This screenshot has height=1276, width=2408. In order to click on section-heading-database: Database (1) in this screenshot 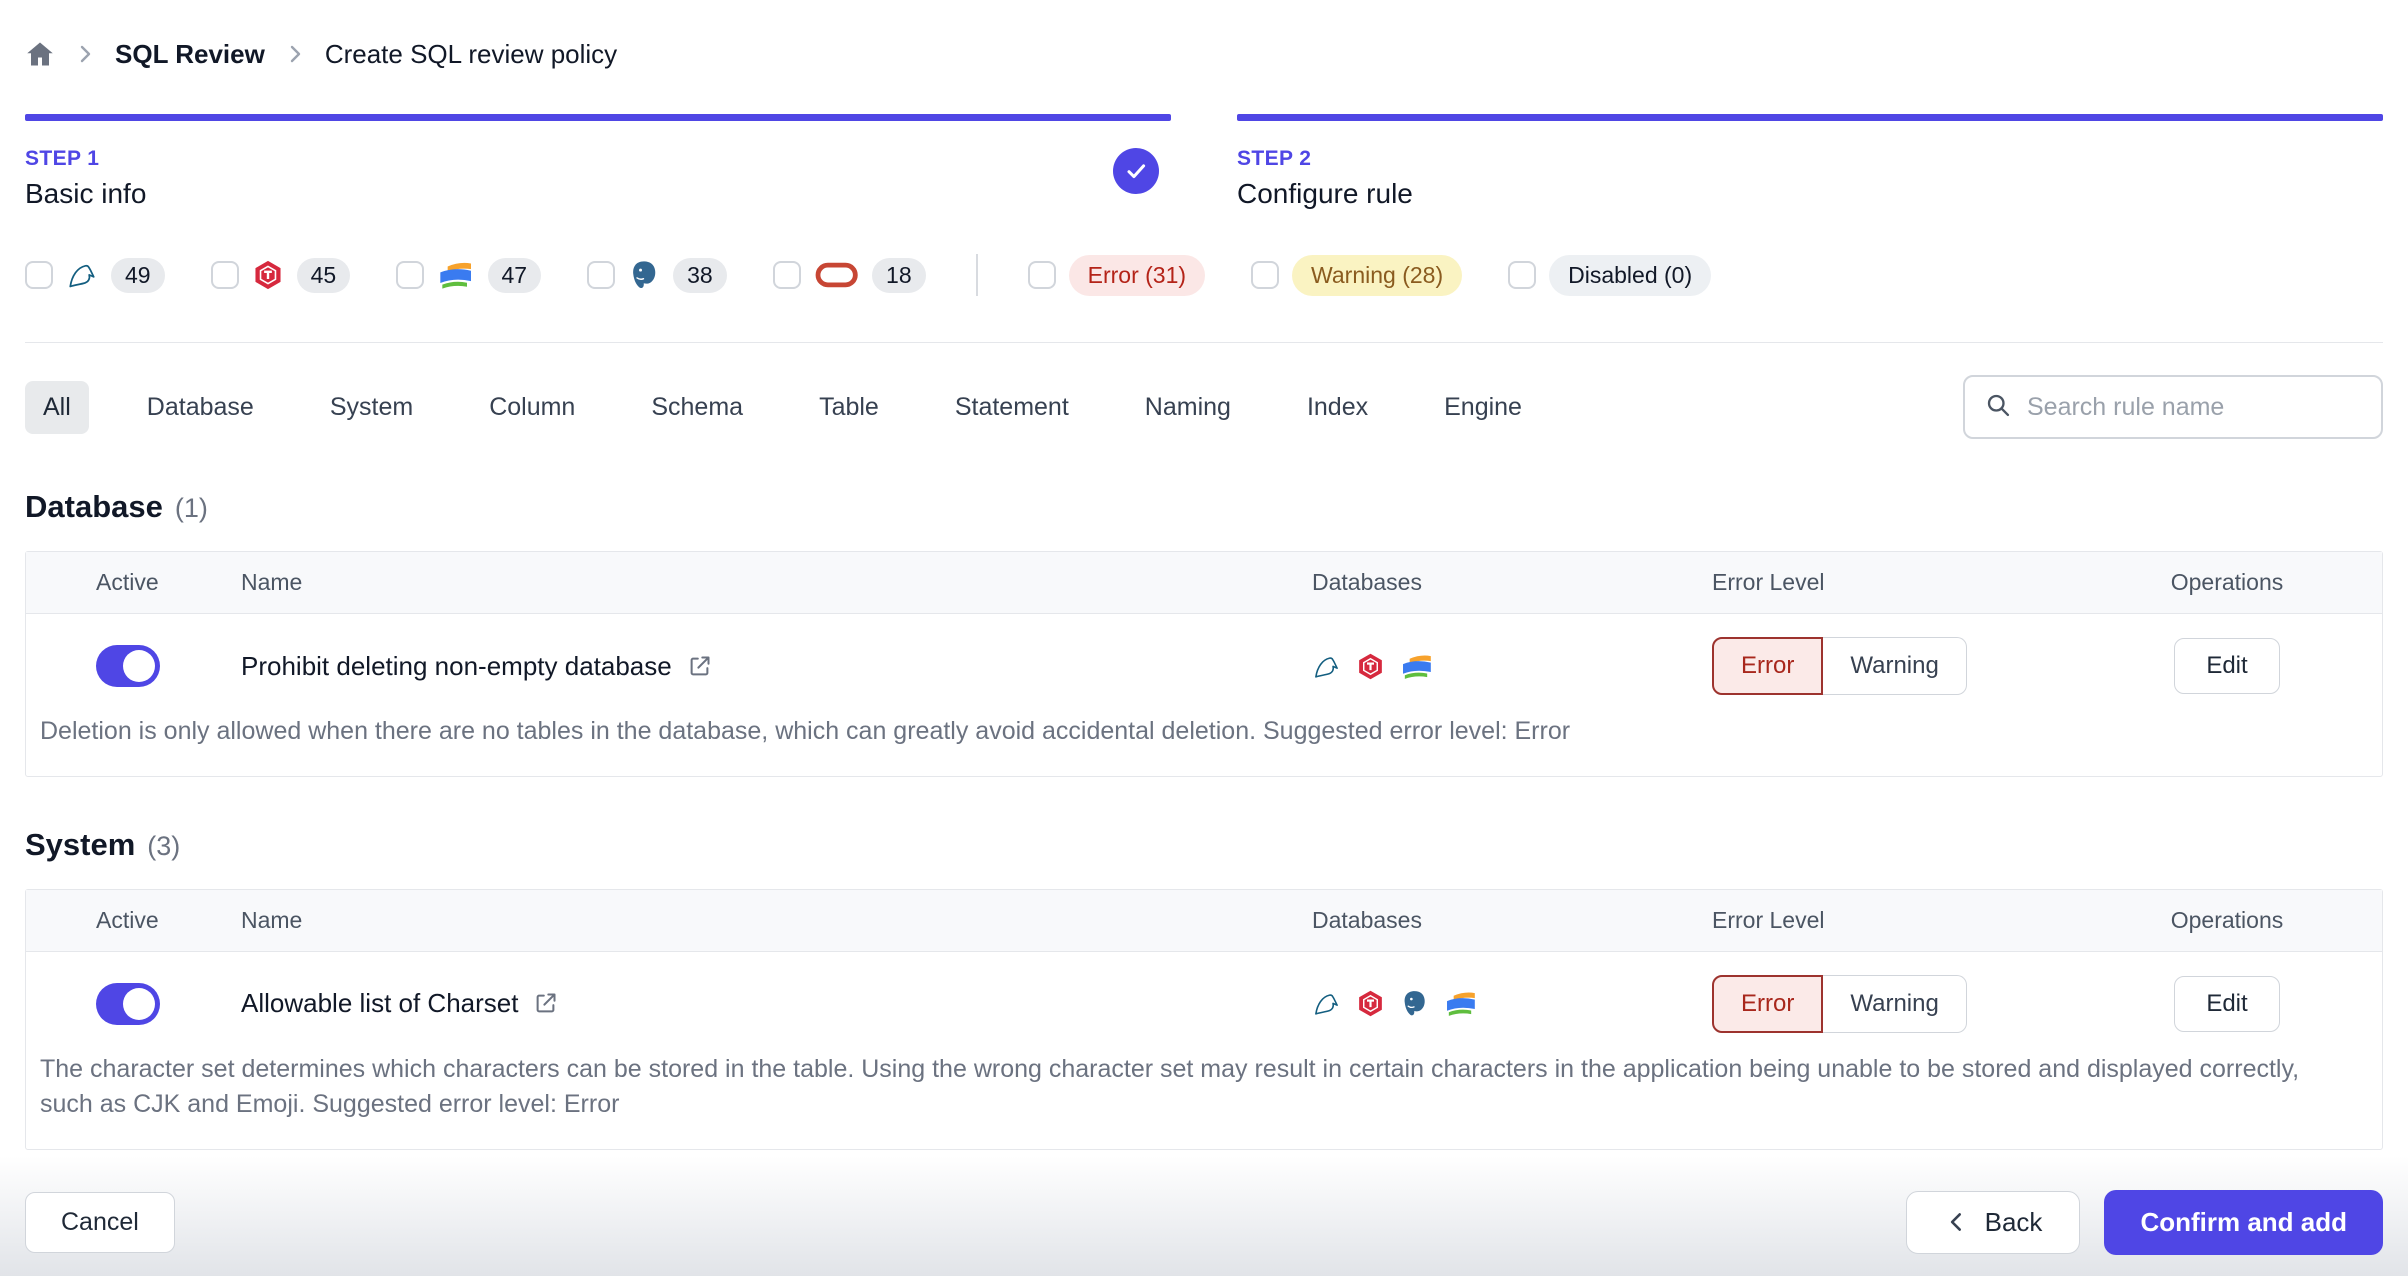, I will do `click(1204, 507)`.